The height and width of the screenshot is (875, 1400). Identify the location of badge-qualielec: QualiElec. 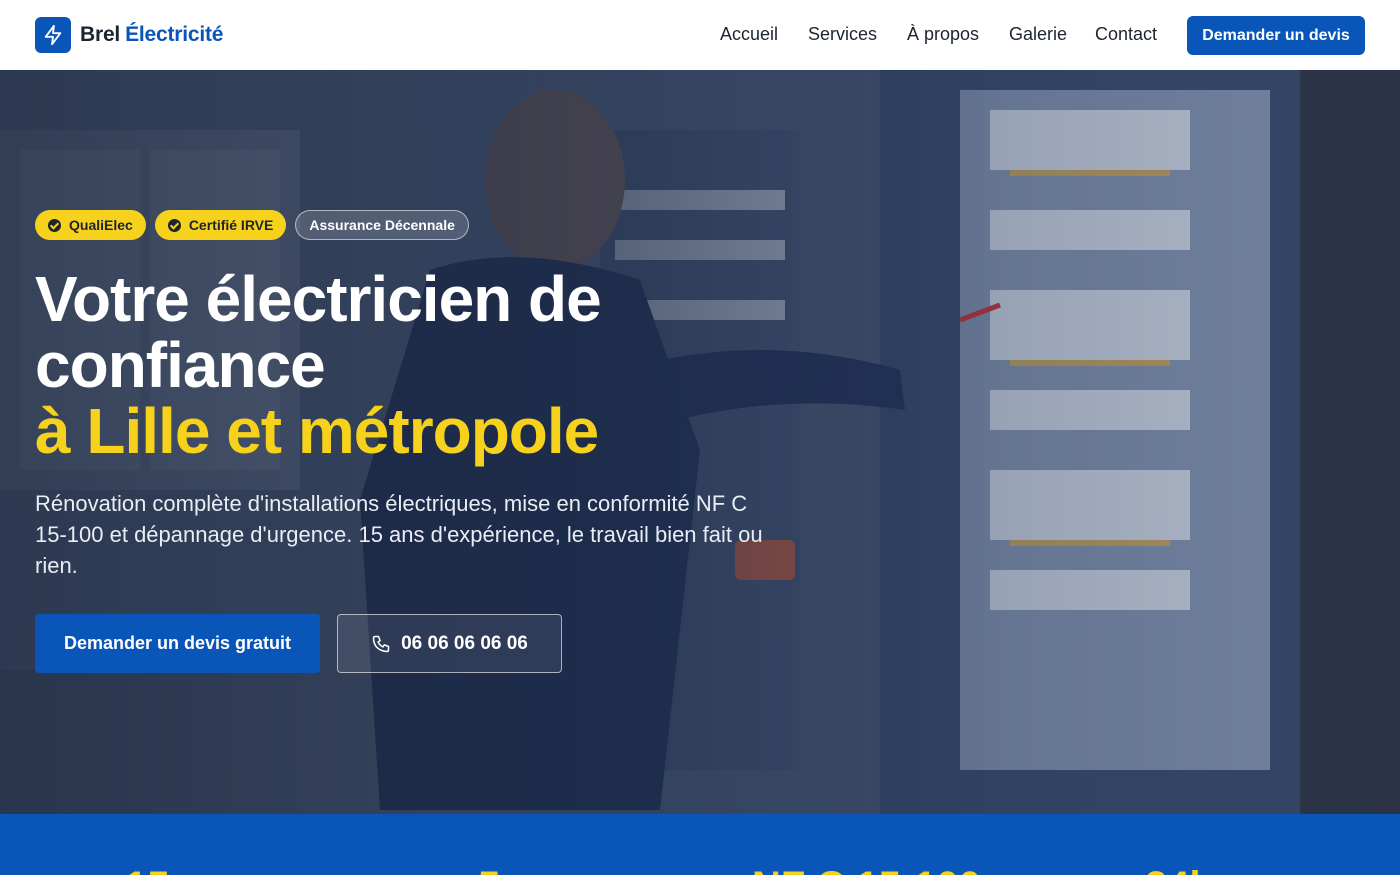
(90, 225).